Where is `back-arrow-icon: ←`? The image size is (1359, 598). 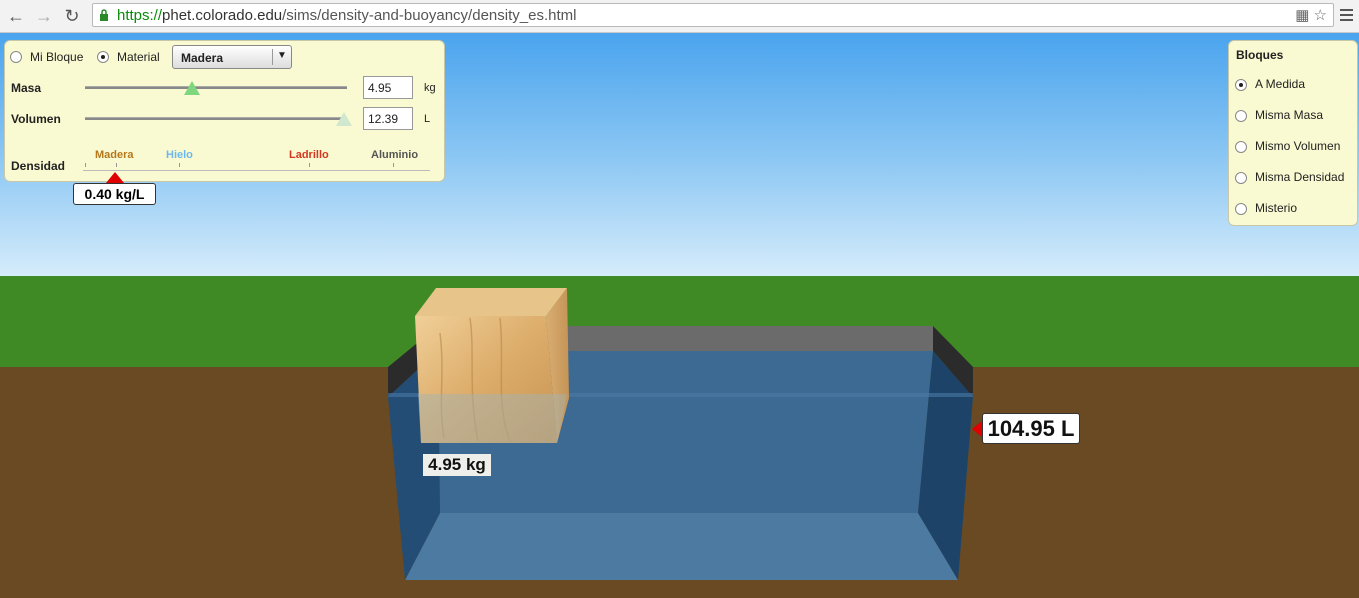 back-arrow-icon: ← is located at coordinates (16, 16).